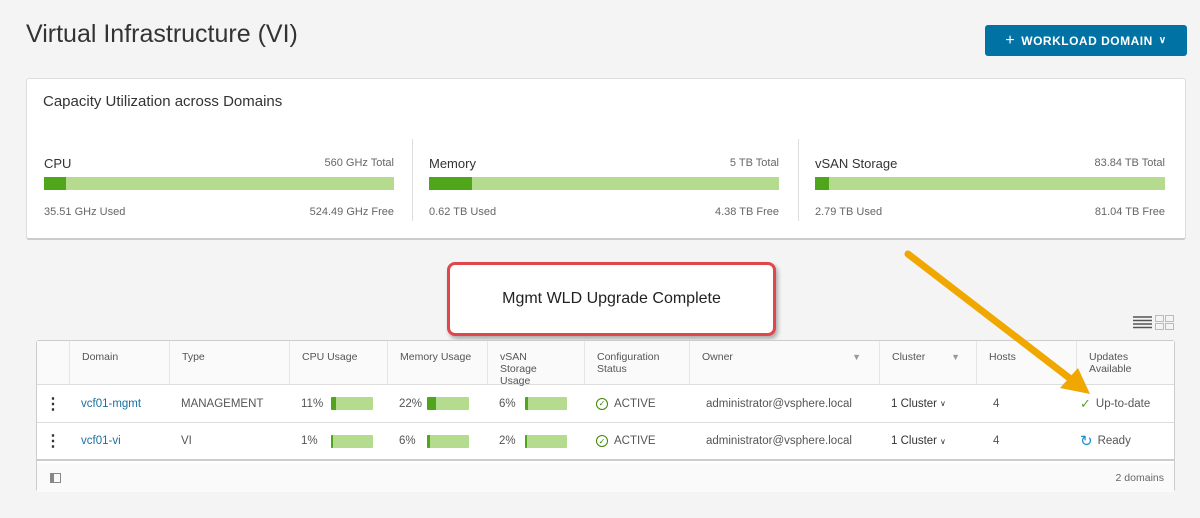 The image size is (1200, 518). I want to click on col-hosts: Hosts, so click(1026, 362).